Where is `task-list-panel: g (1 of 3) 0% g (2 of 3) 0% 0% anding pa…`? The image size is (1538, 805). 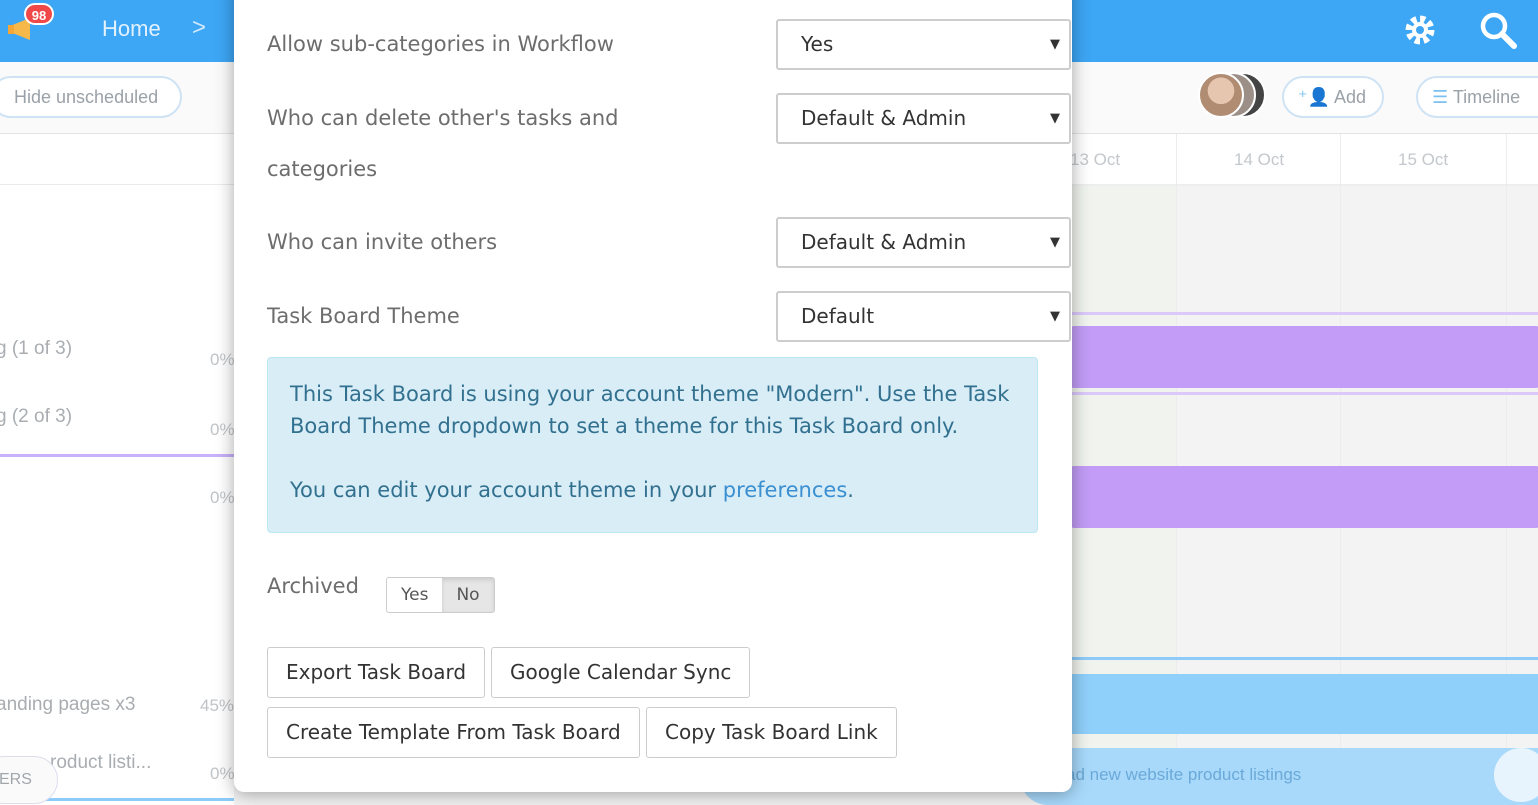 task-list-panel: g (1 of 3) 0% g (2 of 3) 0% 0% anding pa… is located at coordinates (117, 469).